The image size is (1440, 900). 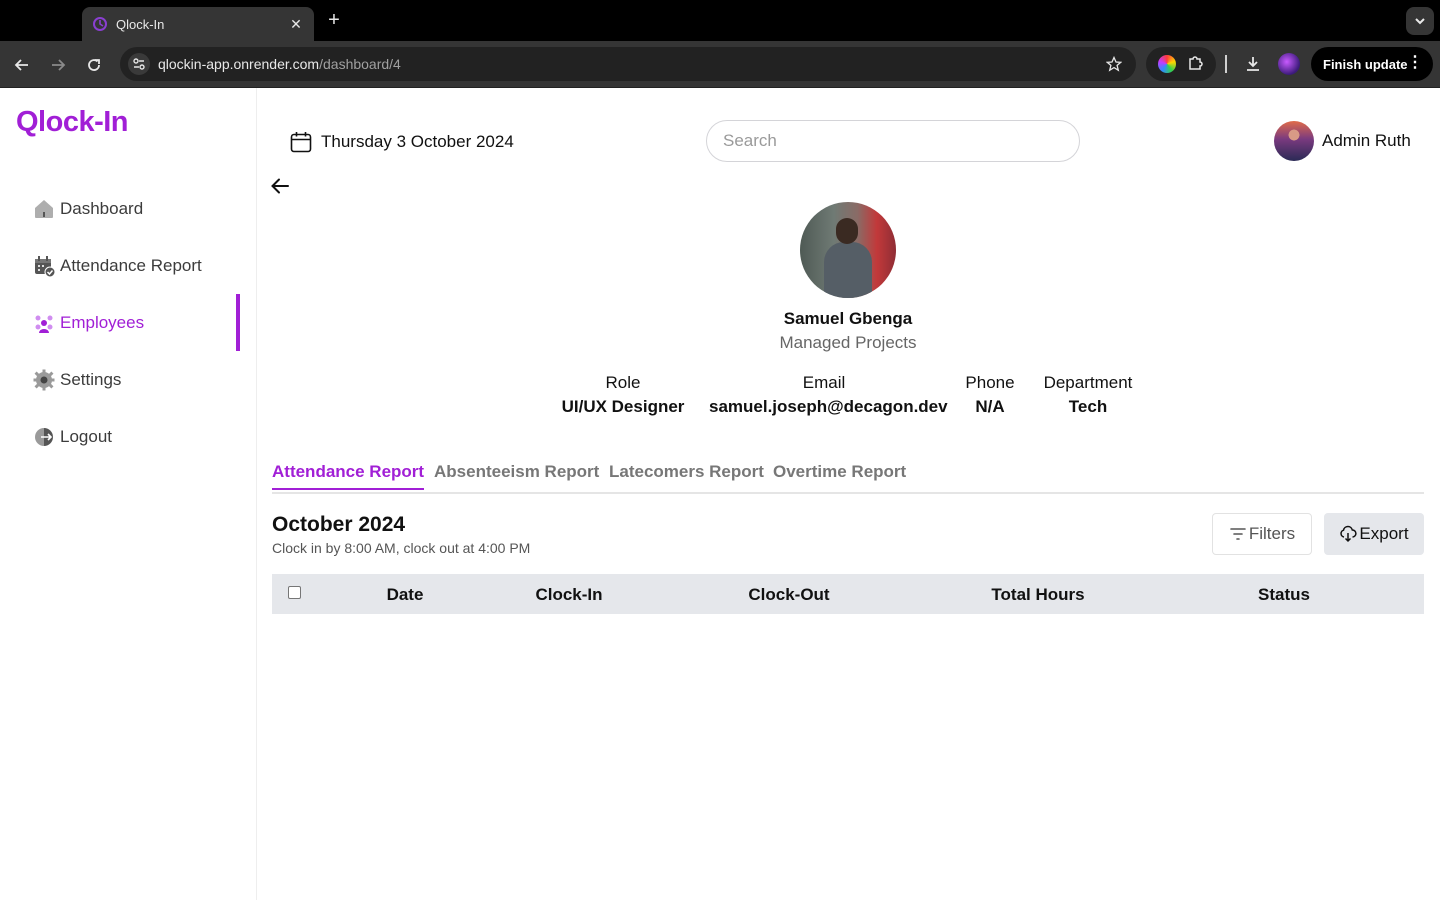 What do you see at coordinates (296, 24) in the screenshot?
I see `close-tab-icon: ✕` at bounding box center [296, 24].